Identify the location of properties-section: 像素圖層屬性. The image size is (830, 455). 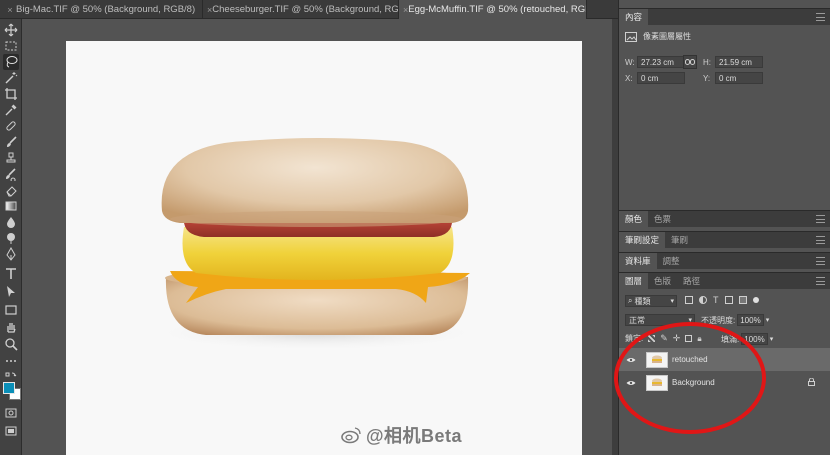
(658, 36).